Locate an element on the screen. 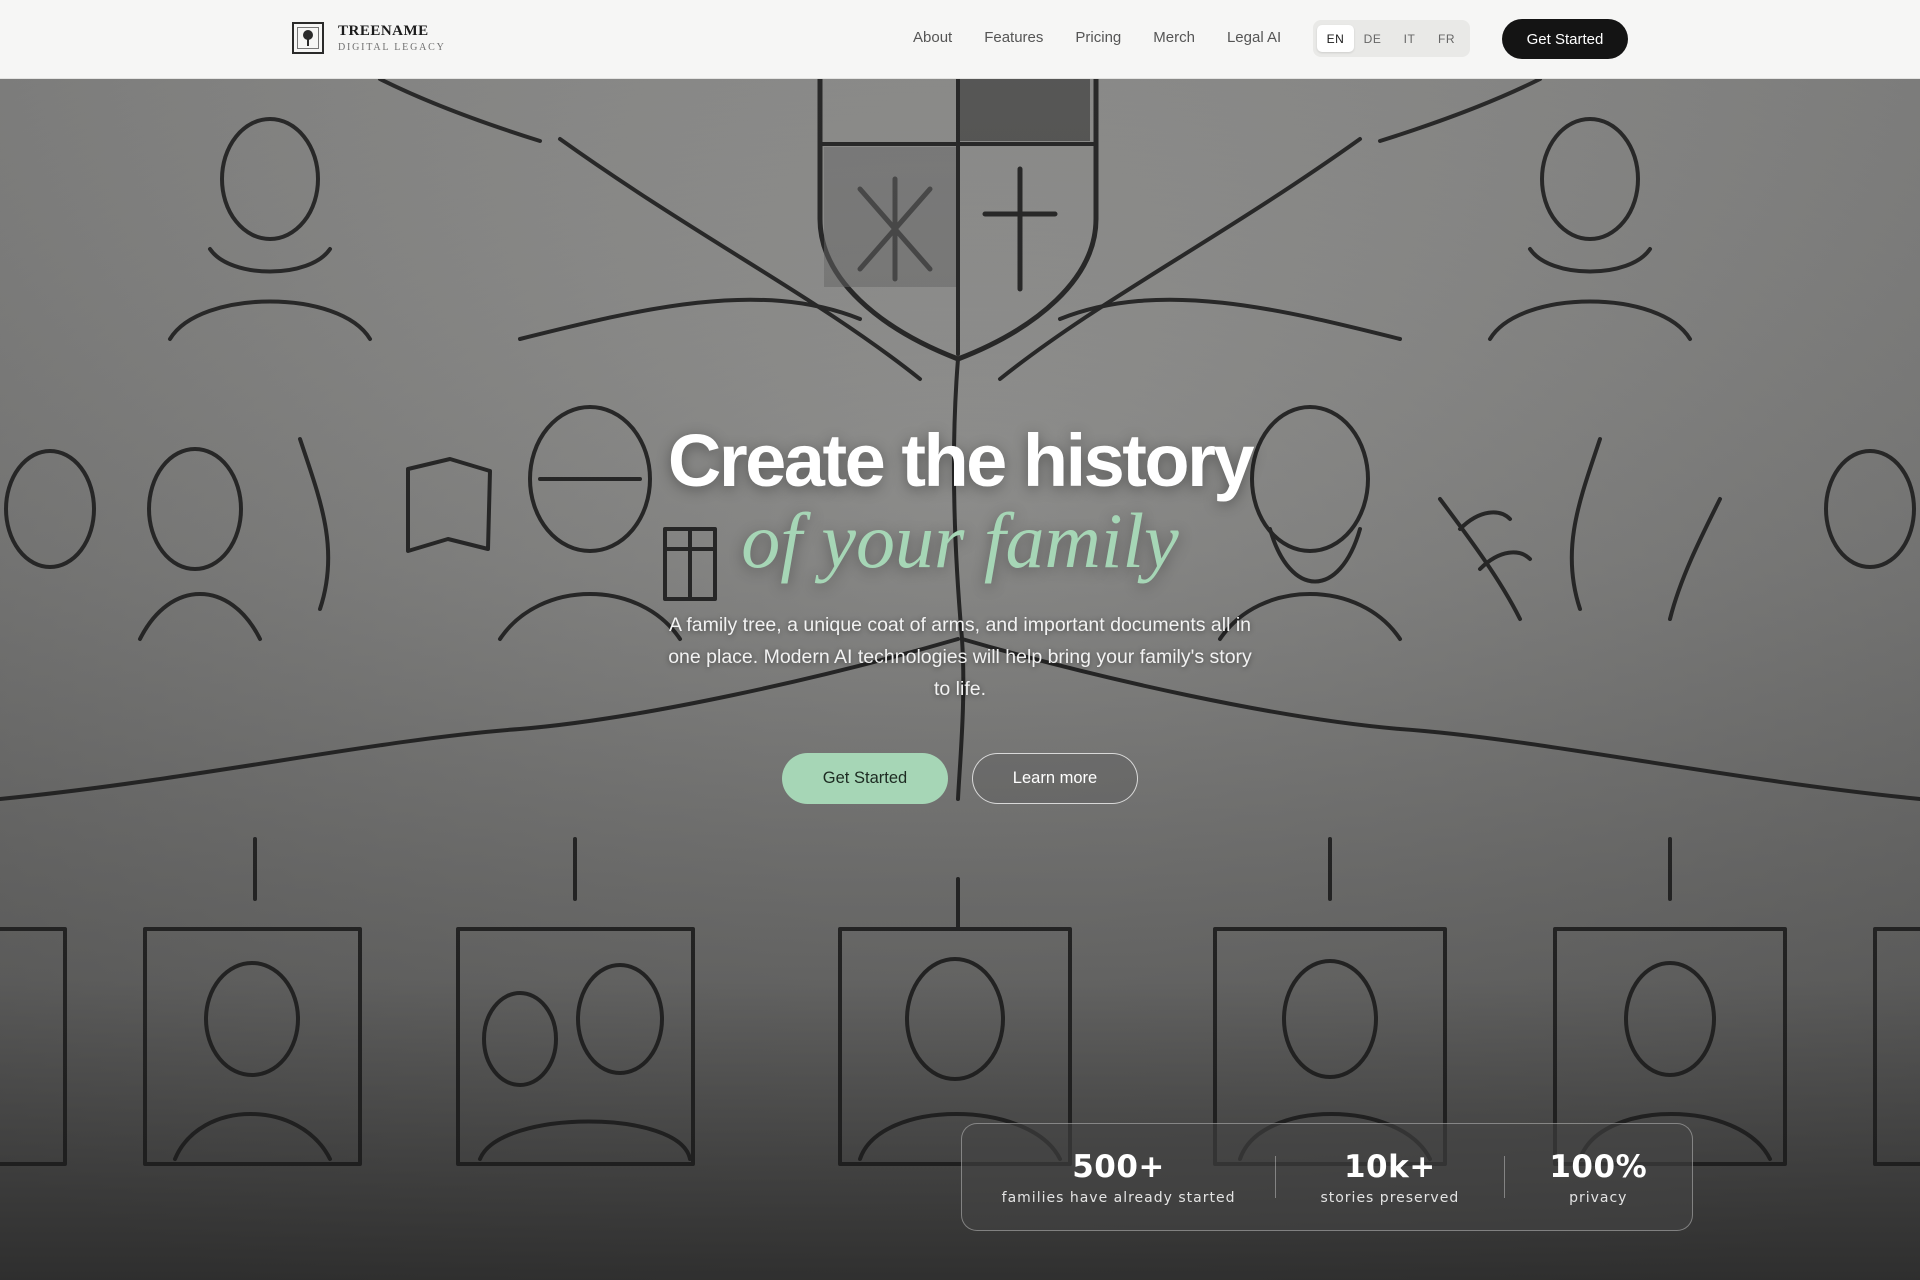  brand-tagline: DIGITAL LEGACY is located at coordinates (392, 47).